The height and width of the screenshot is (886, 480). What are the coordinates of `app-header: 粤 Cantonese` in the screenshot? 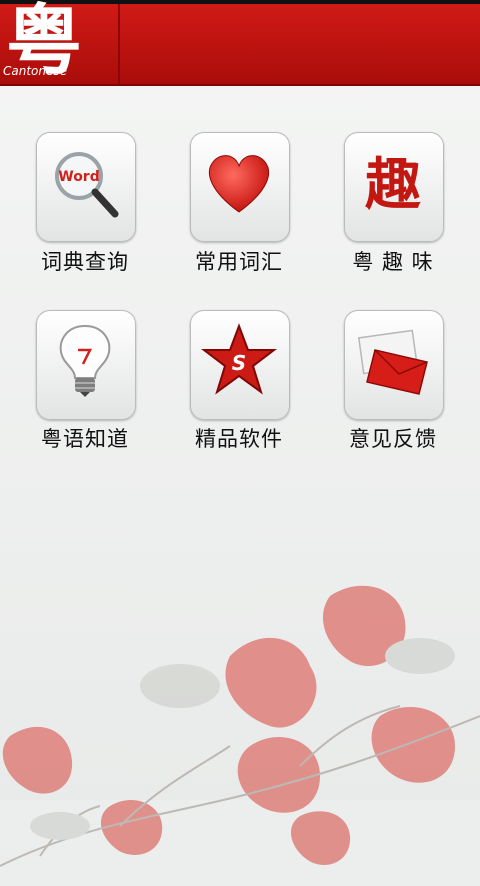 It's located at (240, 43).